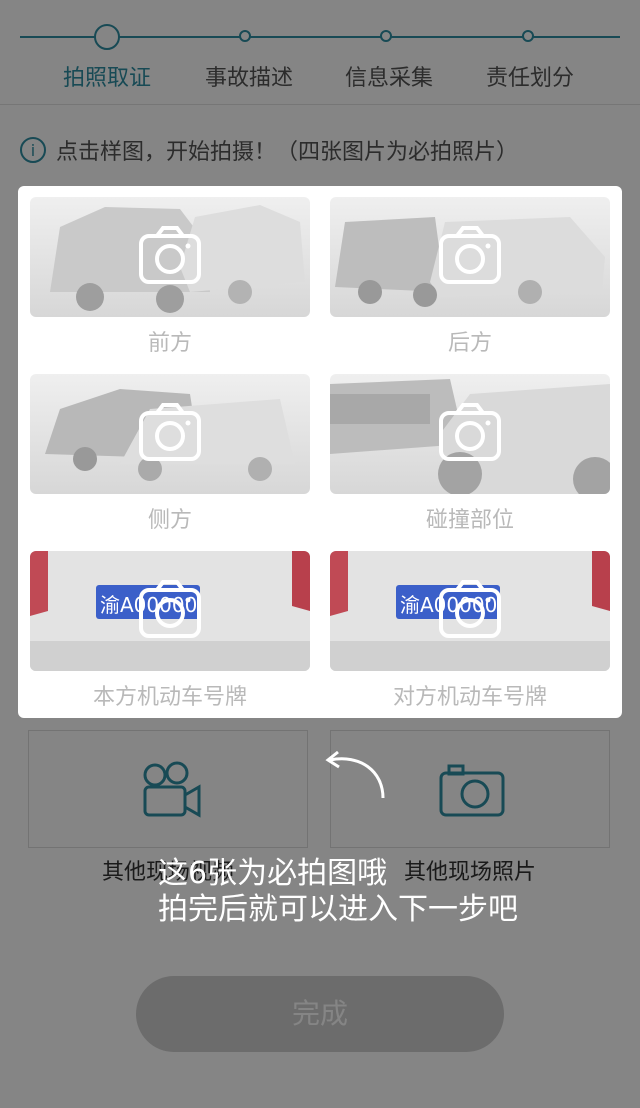 Image resolution: width=640 pixels, height=1108 pixels. I want to click on photo-other-plate: 渝A00000, so click(470, 611).